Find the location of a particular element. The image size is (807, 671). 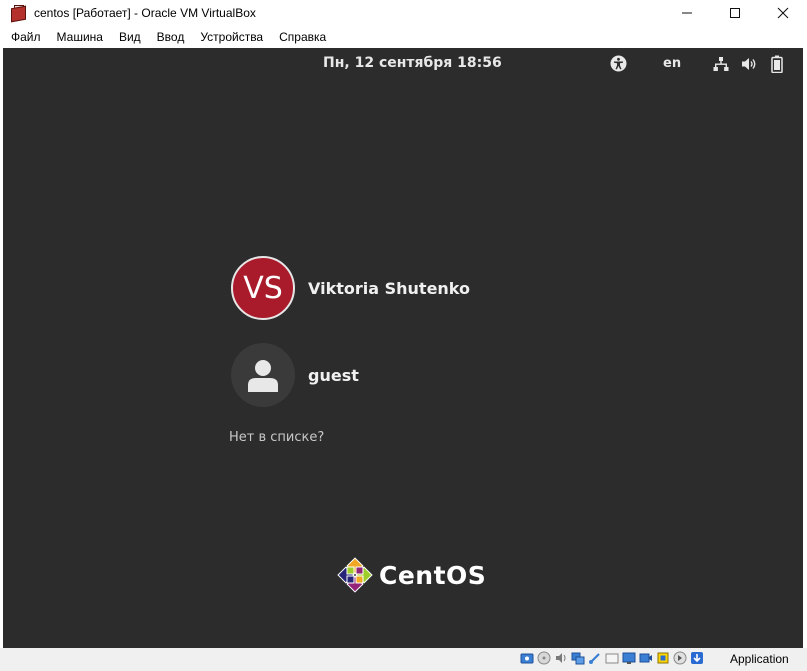

user-name: guest is located at coordinates (333, 375).